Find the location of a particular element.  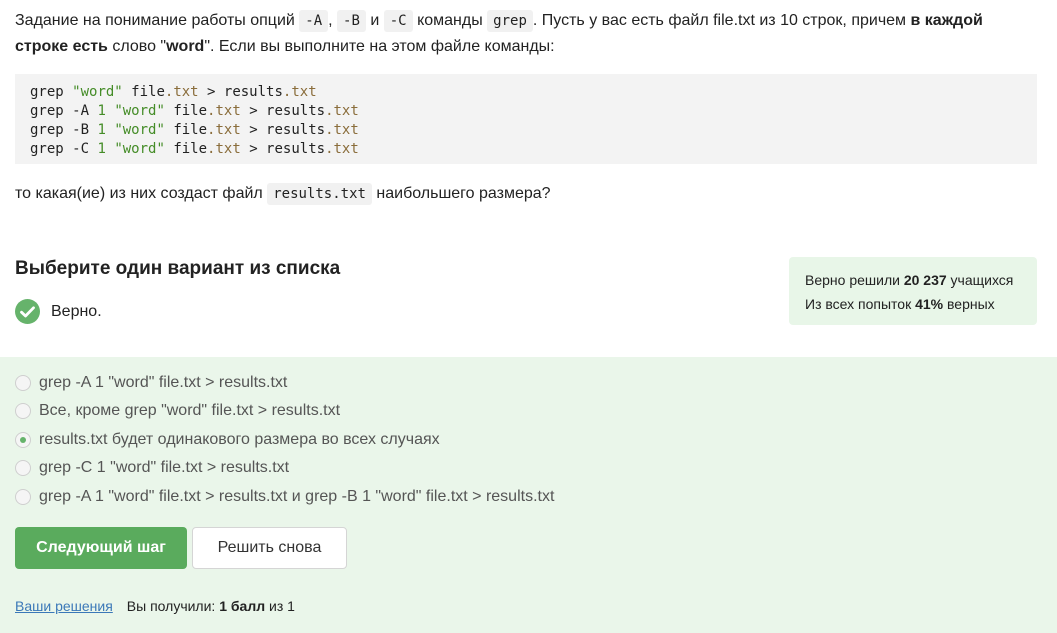

comma: , is located at coordinates (330, 20).